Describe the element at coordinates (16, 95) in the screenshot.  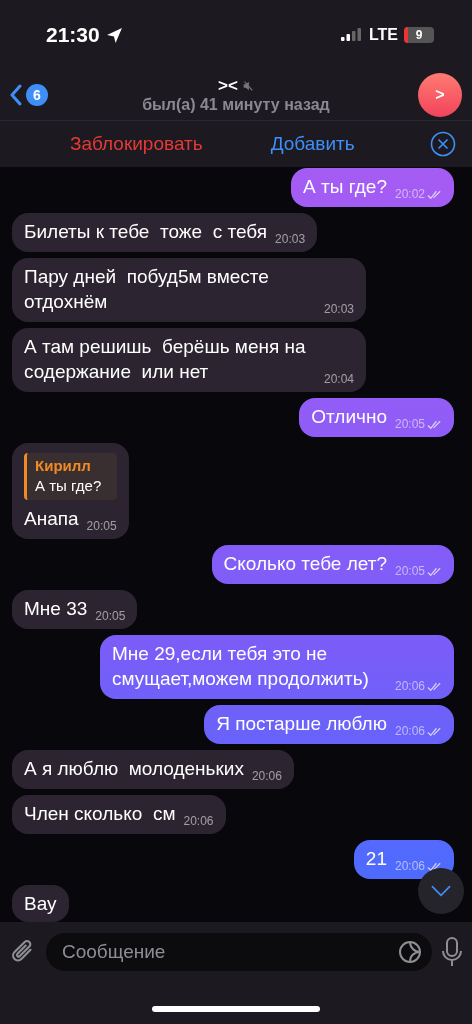
I see `back-chevron-icon` at that location.